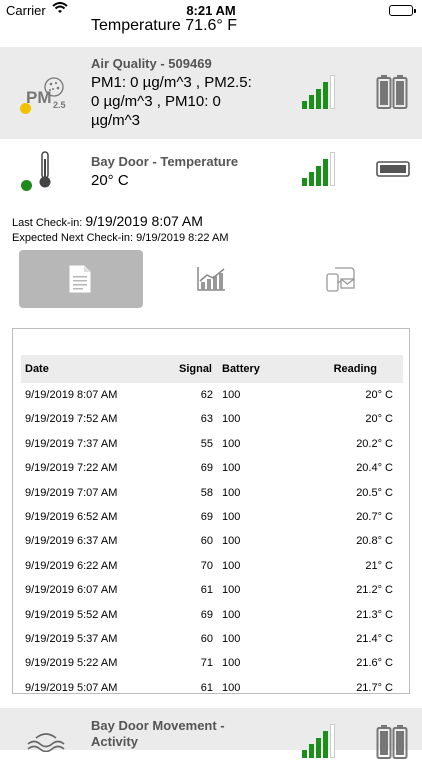  What do you see at coordinates (71, 419) in the screenshot?
I see `cell-date: 9/19/2019 7:52 AM` at bounding box center [71, 419].